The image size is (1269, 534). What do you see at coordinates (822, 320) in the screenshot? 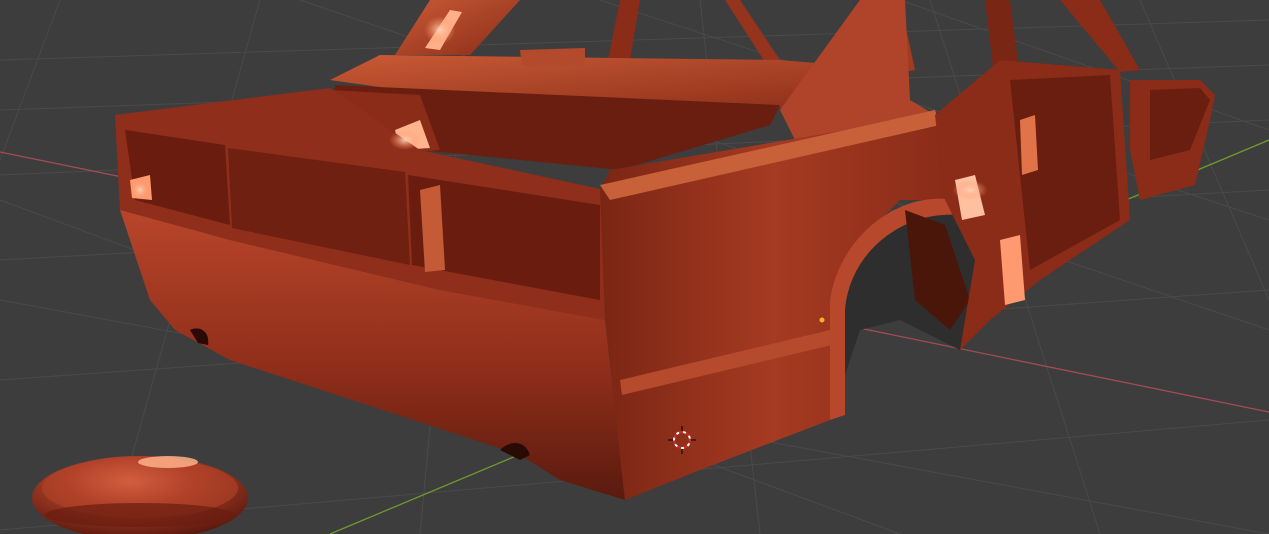
I see `object-origin-icon` at bounding box center [822, 320].